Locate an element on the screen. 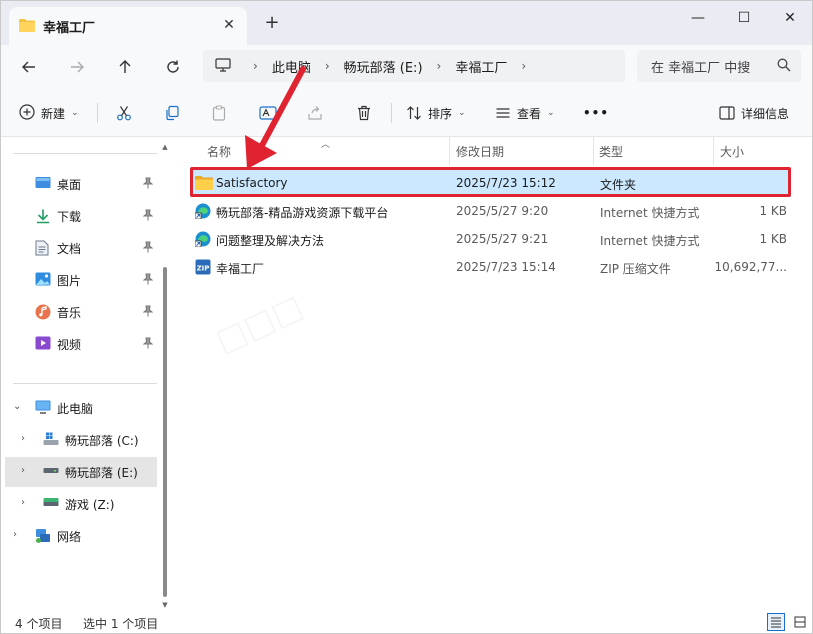  maximize-button: ☐ is located at coordinates (744, 18).